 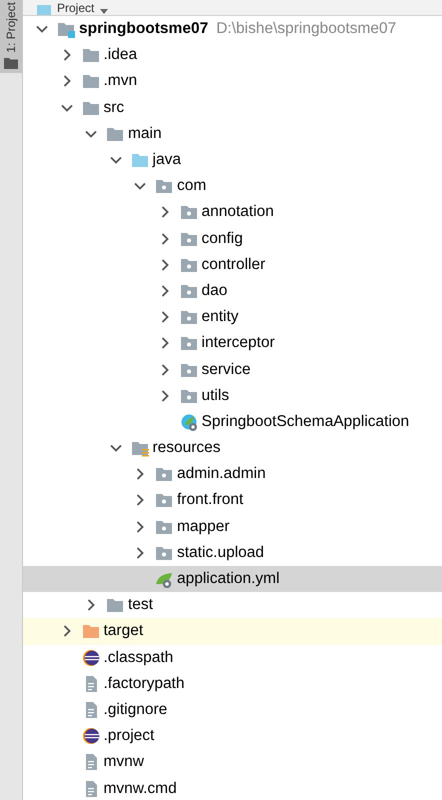 What do you see at coordinates (306, 29) in the screenshot?
I see `project-path: D:\bishe\springbootsme07` at bounding box center [306, 29].